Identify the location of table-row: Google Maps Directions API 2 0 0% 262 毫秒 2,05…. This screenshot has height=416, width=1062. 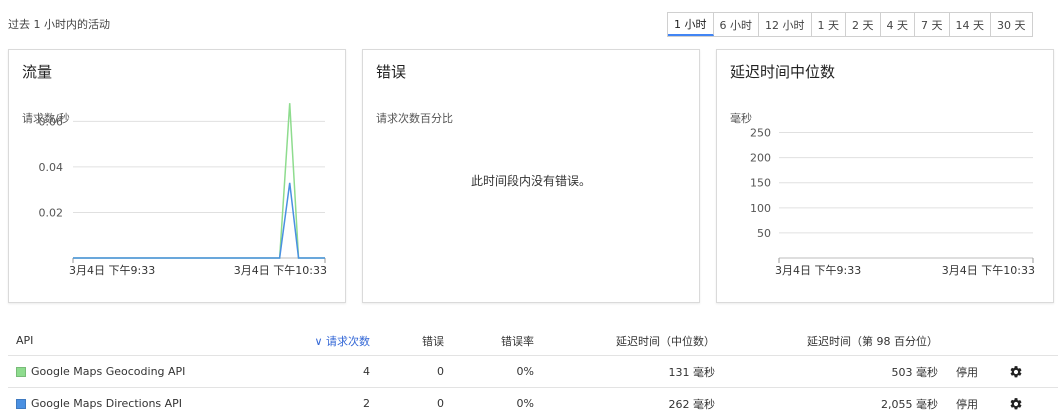
(533, 402).